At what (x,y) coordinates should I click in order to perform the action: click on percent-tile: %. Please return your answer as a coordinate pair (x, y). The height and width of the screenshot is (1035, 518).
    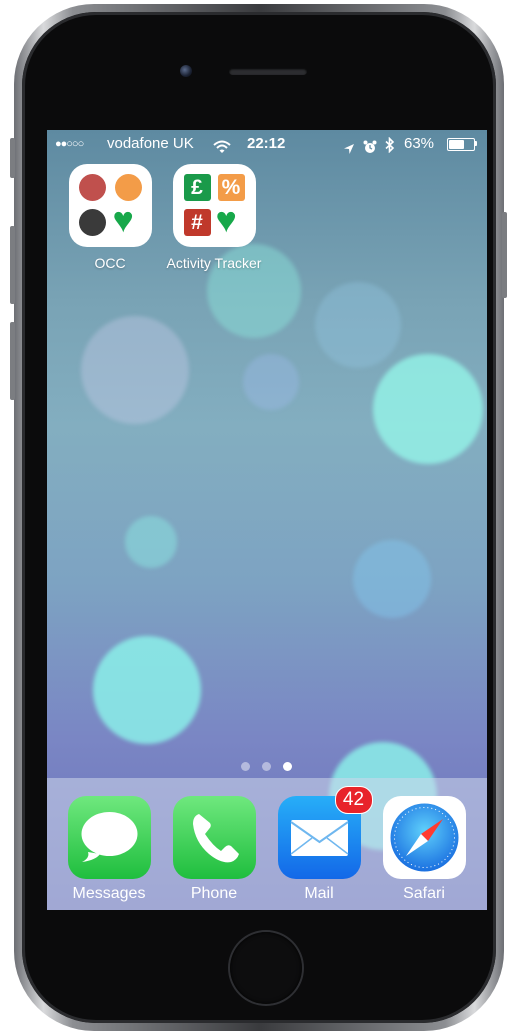
    Looking at the image, I should click on (231, 187).